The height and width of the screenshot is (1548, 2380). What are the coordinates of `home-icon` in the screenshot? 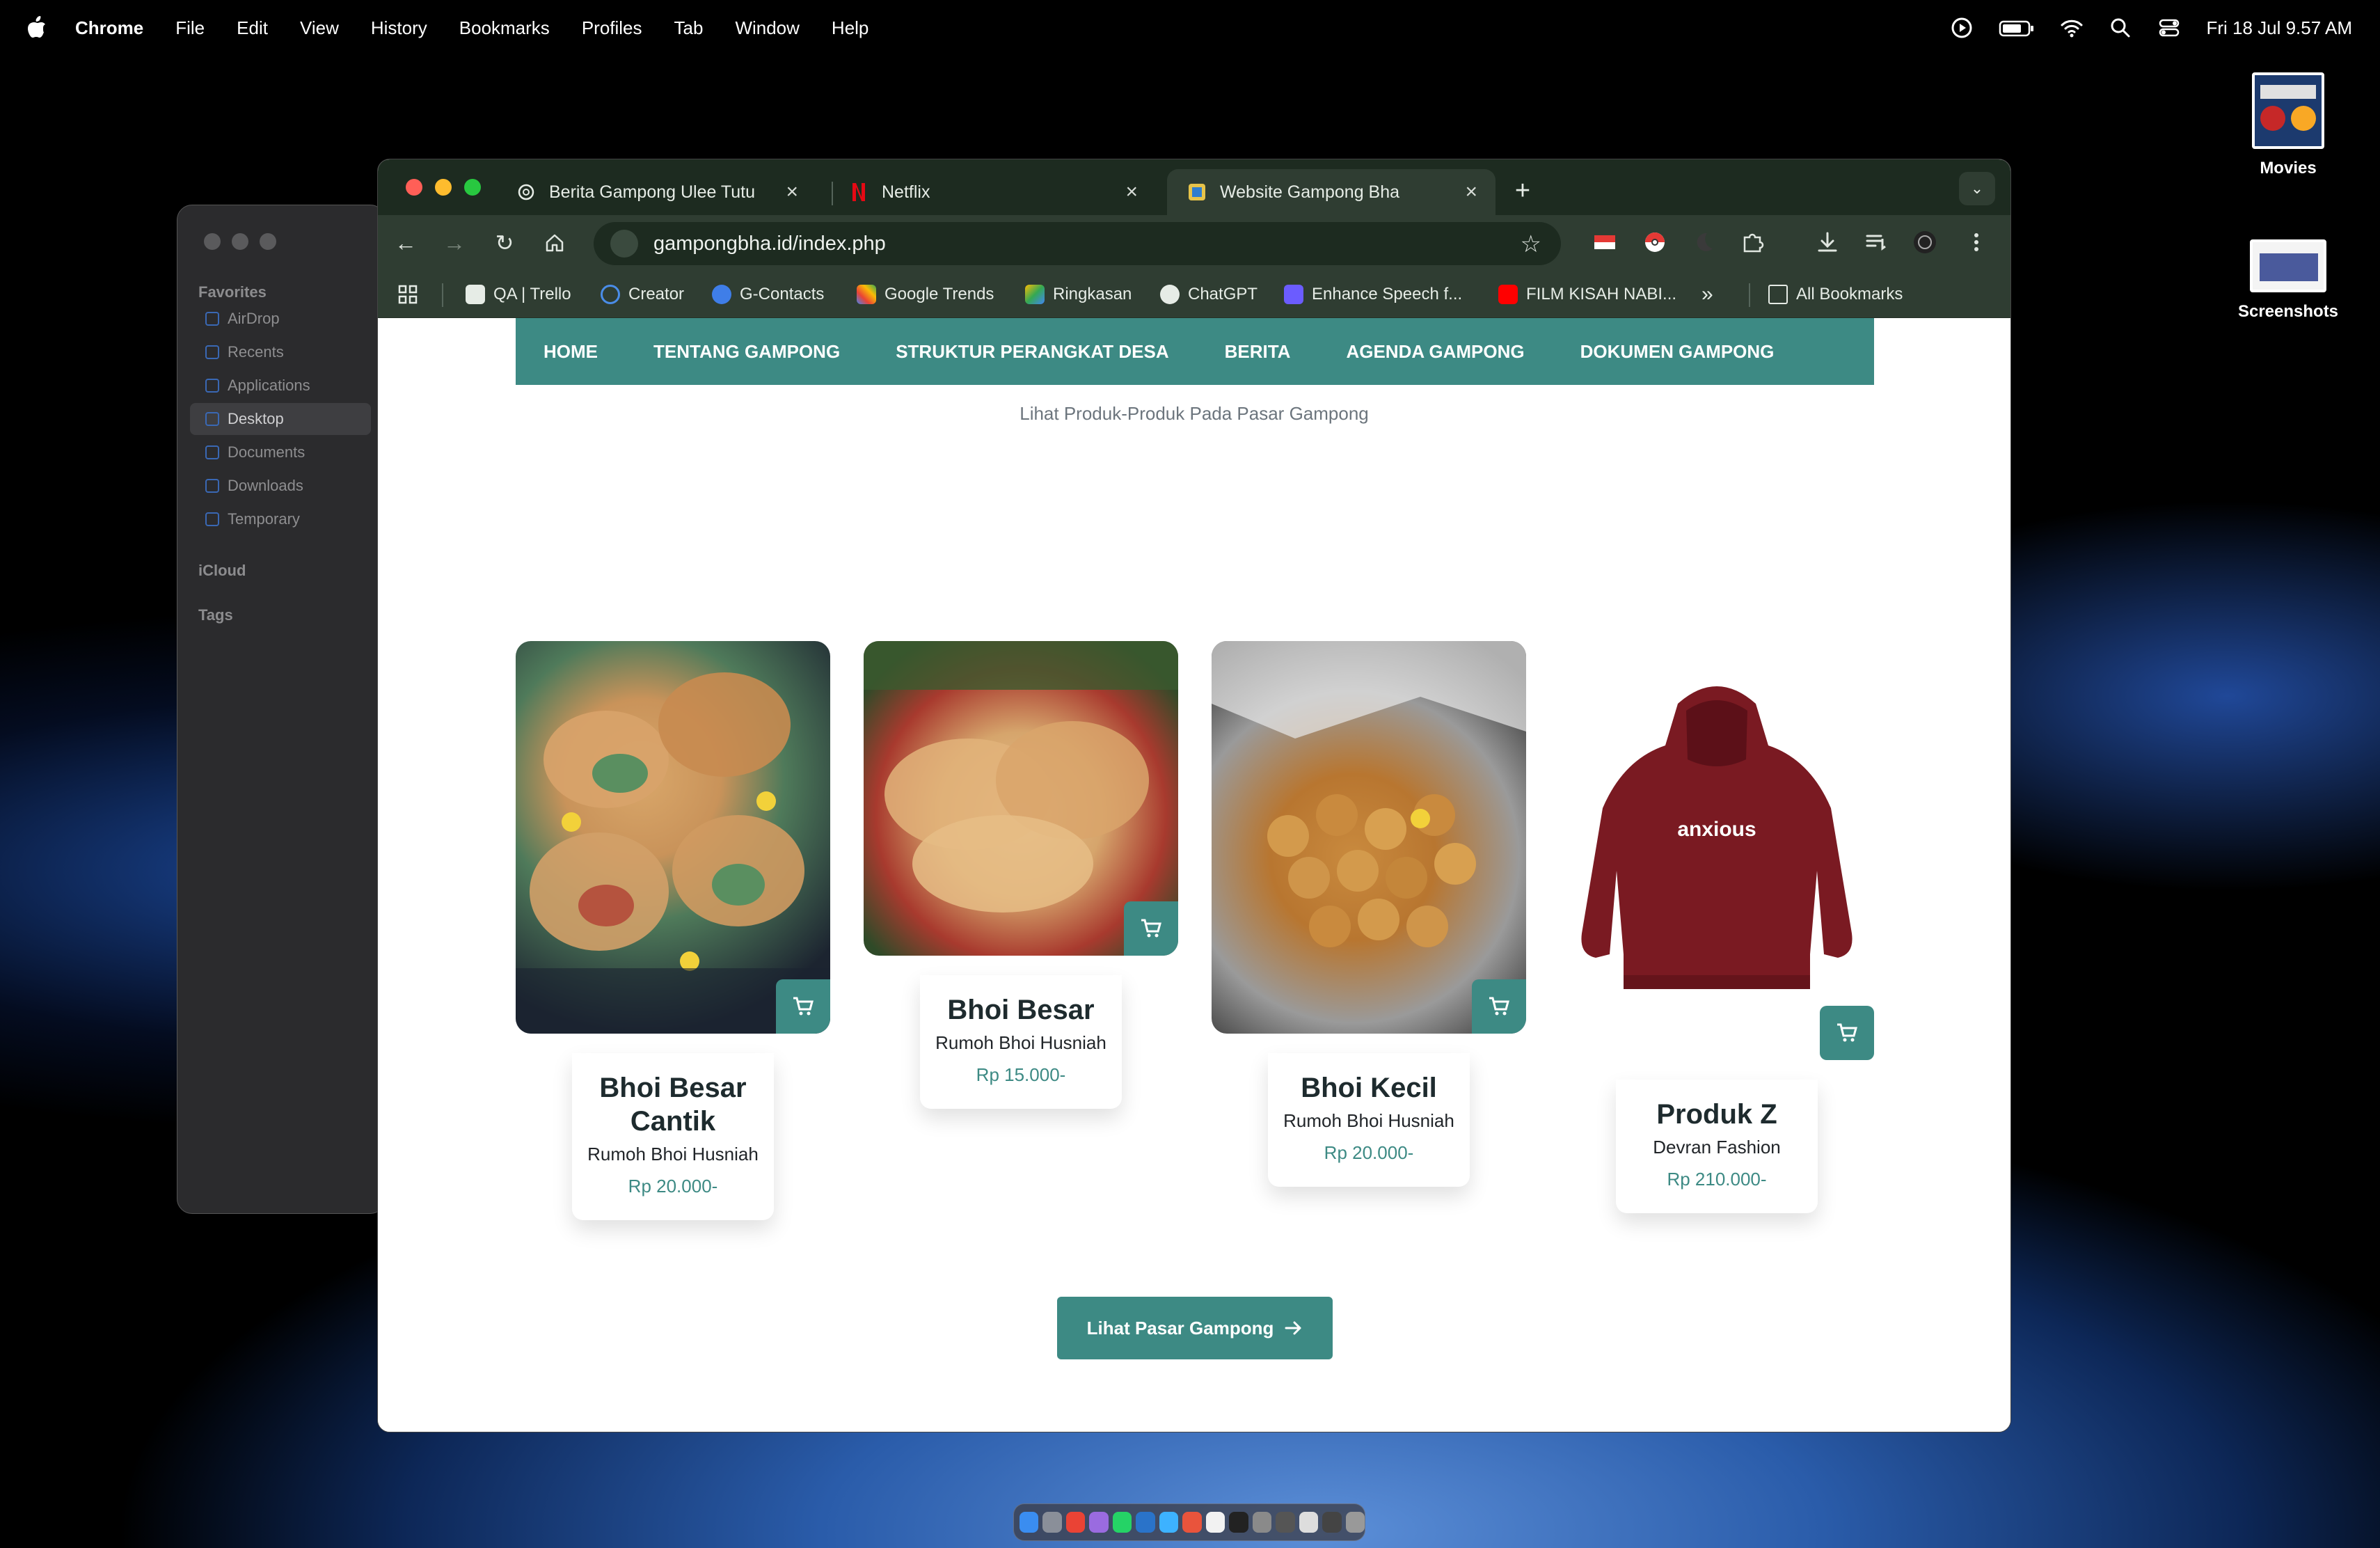 It's located at (554, 243).